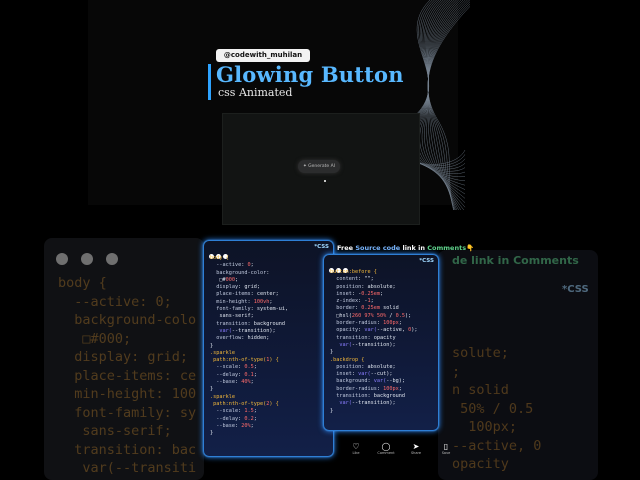  I want to click on page-title: Glowing Button, so click(310, 74).